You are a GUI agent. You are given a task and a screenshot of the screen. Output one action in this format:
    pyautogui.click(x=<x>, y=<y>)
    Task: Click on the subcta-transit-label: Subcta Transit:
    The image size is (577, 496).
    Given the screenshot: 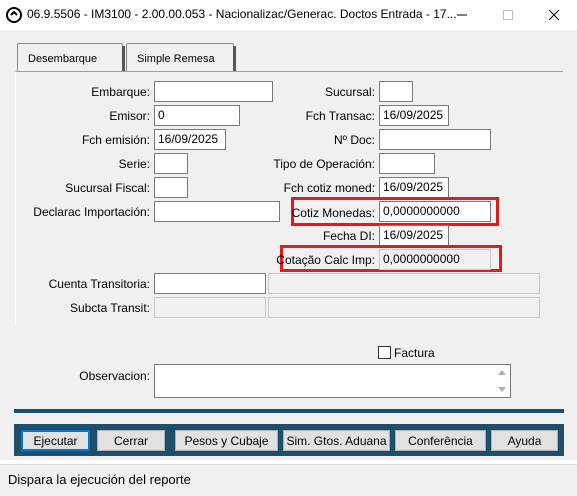 What is the action you would take?
    pyautogui.click(x=109, y=308)
    